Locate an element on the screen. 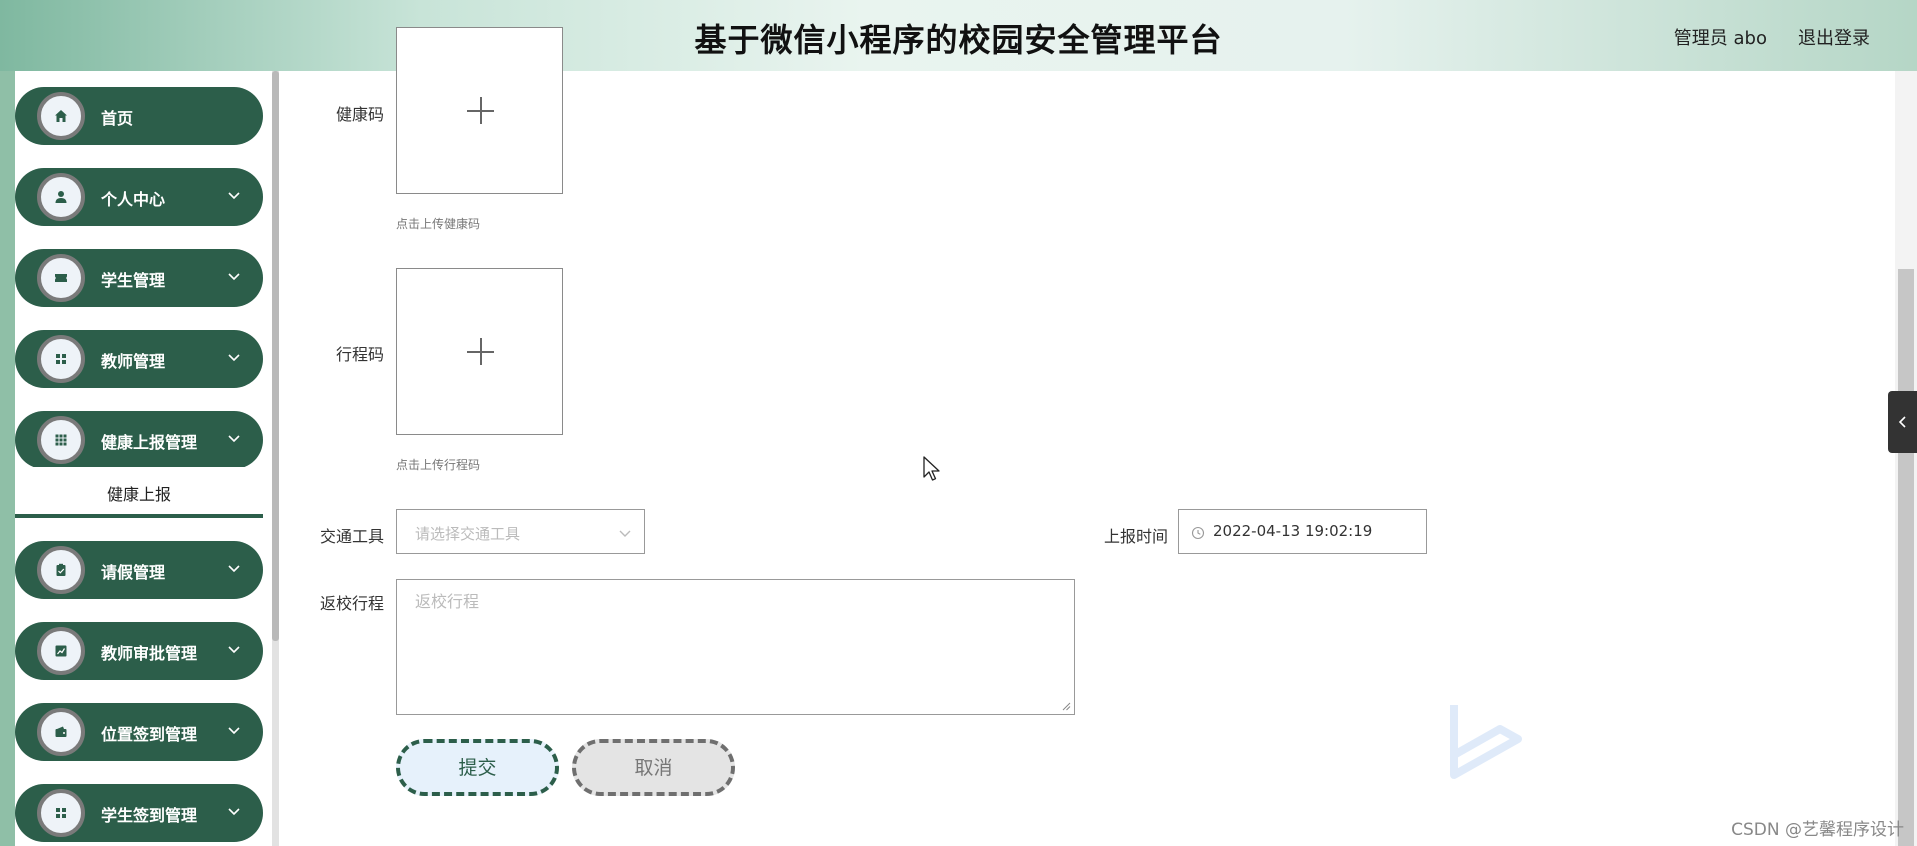 Image resolution: width=1917 pixels, height=846 pixels. sidebar-item-label: 学生签到管理 is located at coordinates (149, 815).